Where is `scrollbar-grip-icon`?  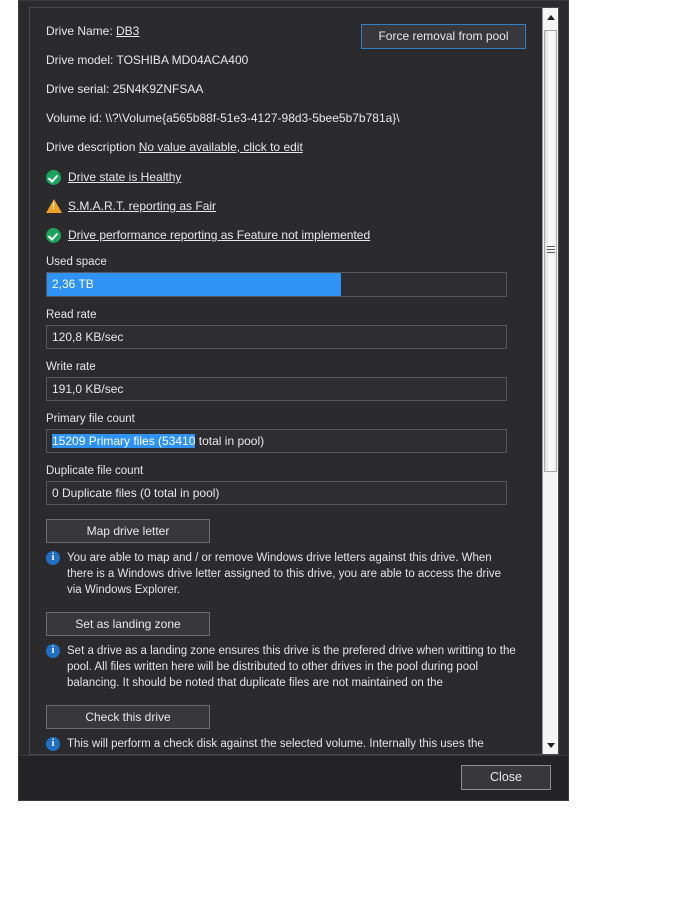
scrollbar-grip-icon is located at coordinates (550, 251).